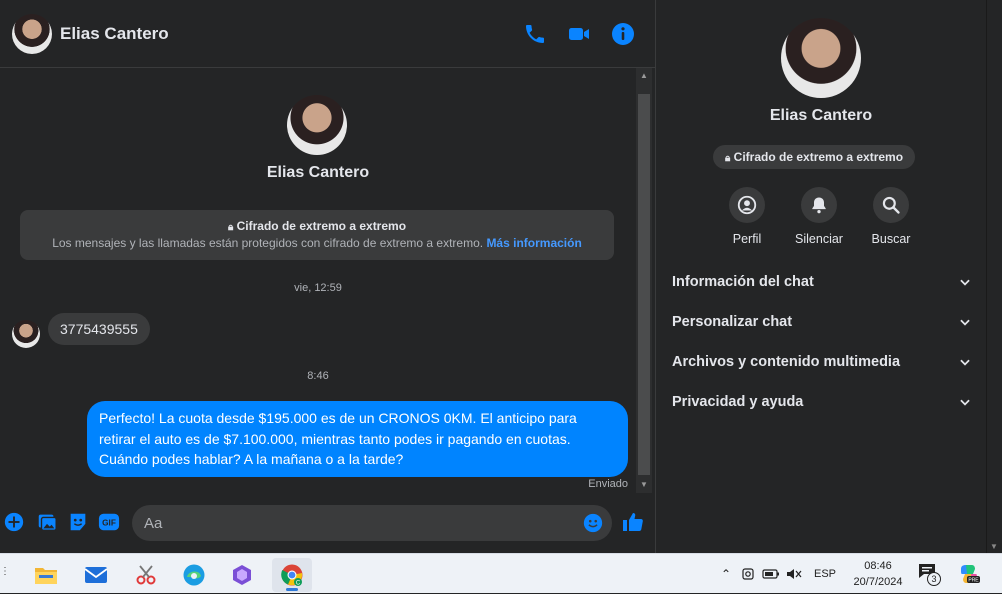 This screenshot has width=1002, height=594. What do you see at coordinates (623, 34) in the screenshot?
I see `info-icon` at bounding box center [623, 34].